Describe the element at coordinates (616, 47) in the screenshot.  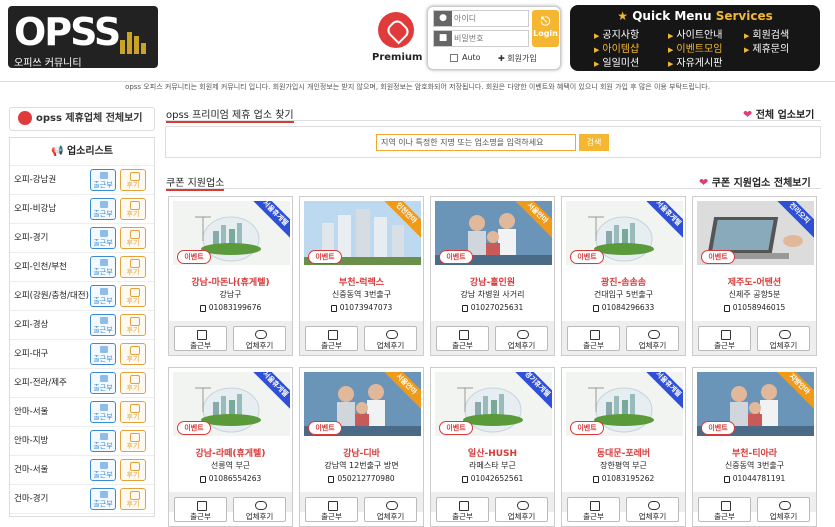
I see `quick-menu-item-shop: ▶ 아이템샵` at that location.